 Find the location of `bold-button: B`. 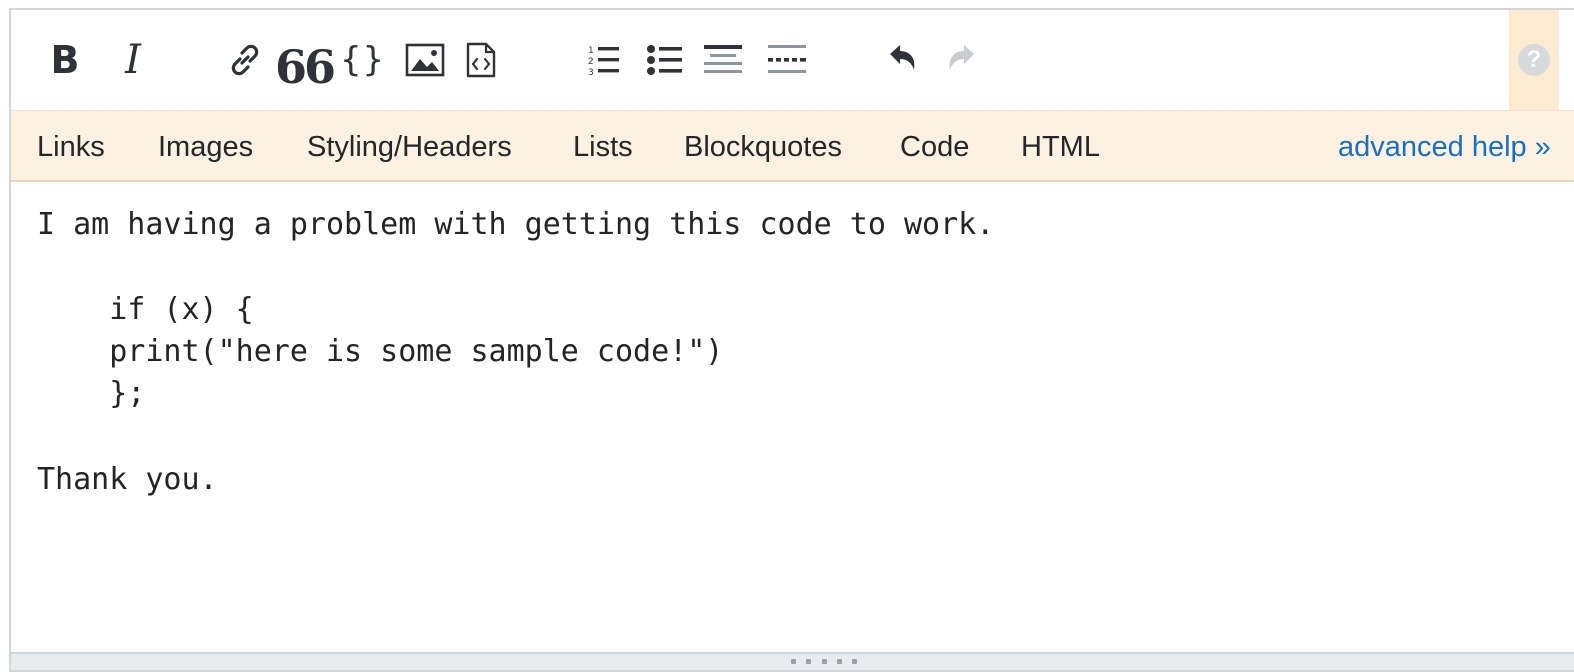

bold-button: B is located at coordinates (65, 60).